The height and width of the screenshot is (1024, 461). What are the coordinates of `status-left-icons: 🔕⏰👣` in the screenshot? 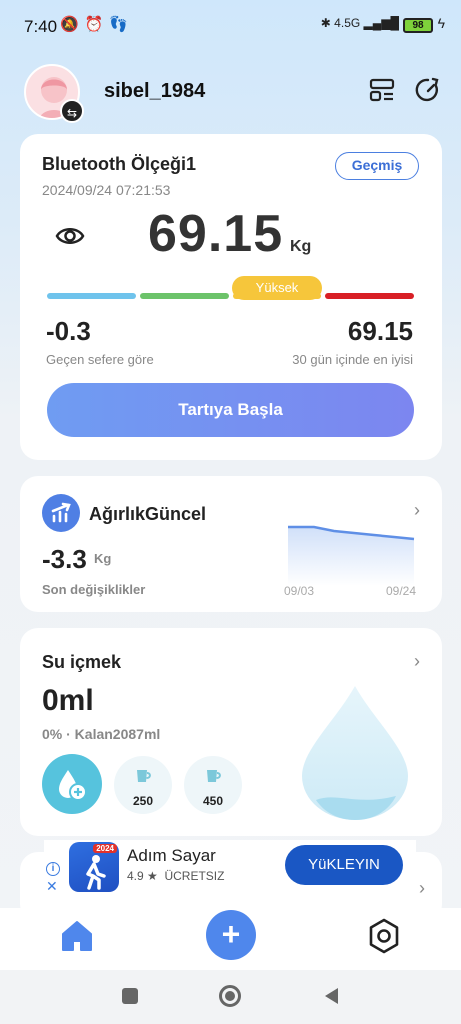 It's located at (97, 24).